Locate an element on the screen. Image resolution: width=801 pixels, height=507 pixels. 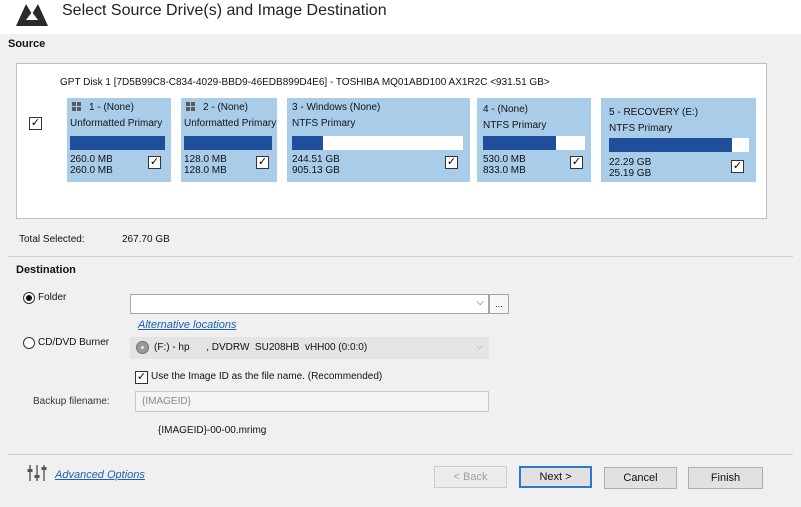
folder-radio is located at coordinates (29, 298).